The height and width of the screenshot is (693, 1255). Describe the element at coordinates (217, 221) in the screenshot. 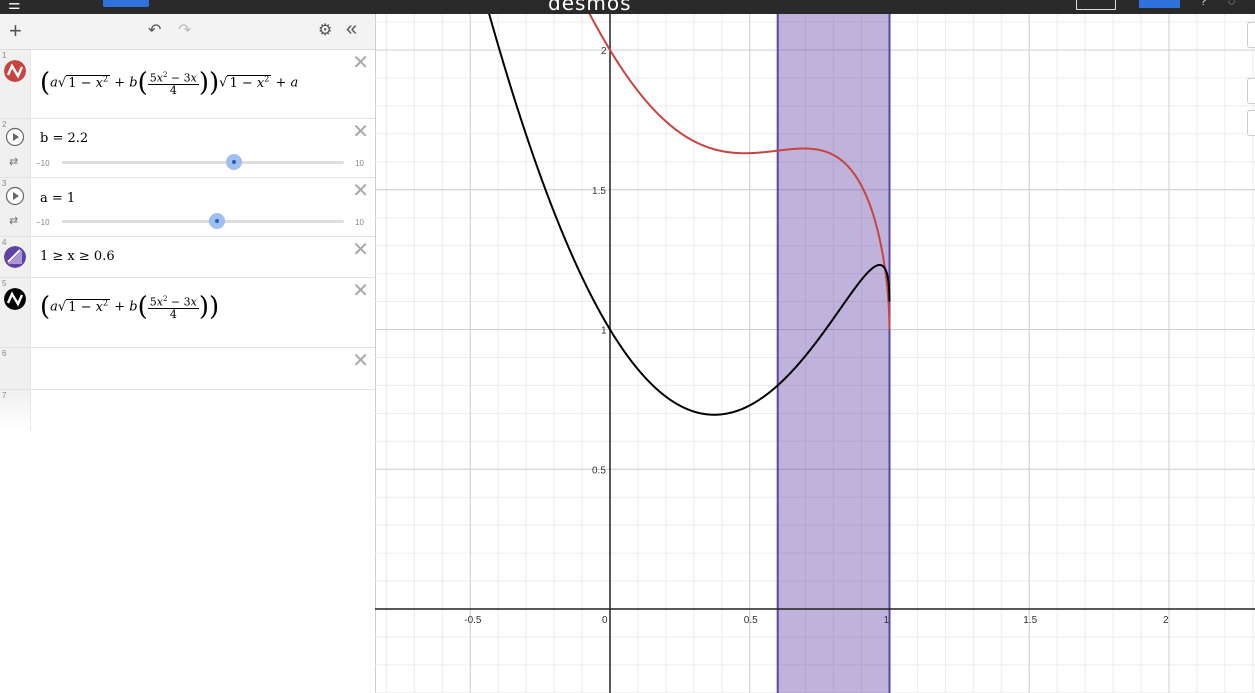

I see `slider-a-handle` at that location.